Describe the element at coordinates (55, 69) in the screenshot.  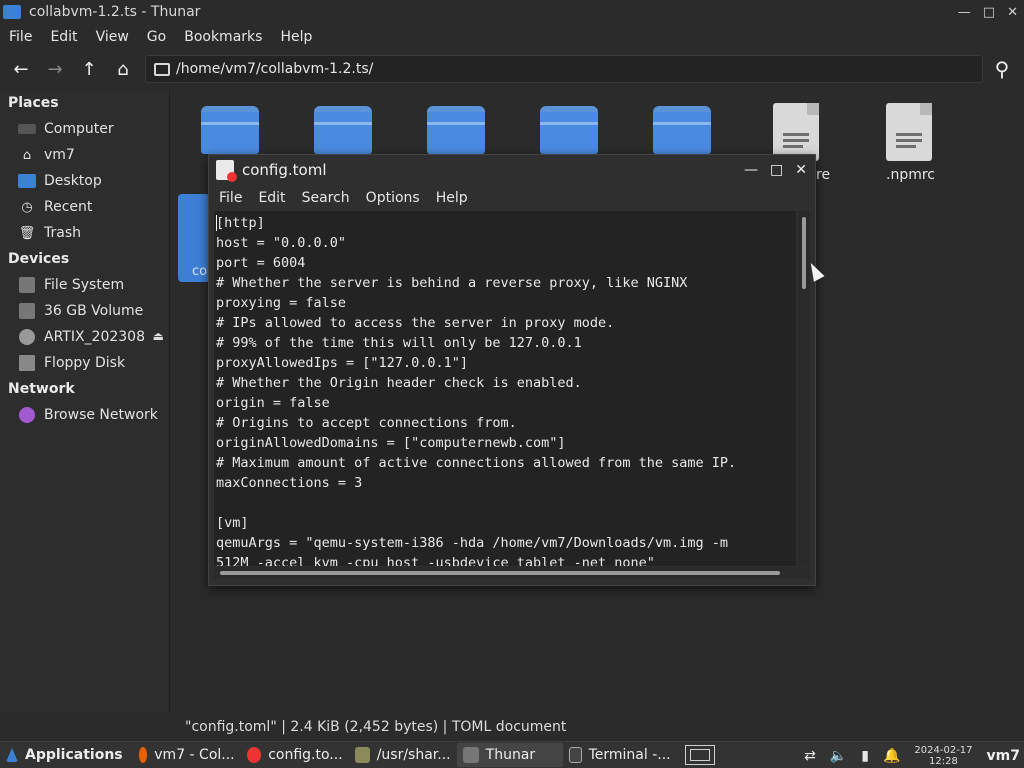
I see `forward-arrow-icon: →` at that location.